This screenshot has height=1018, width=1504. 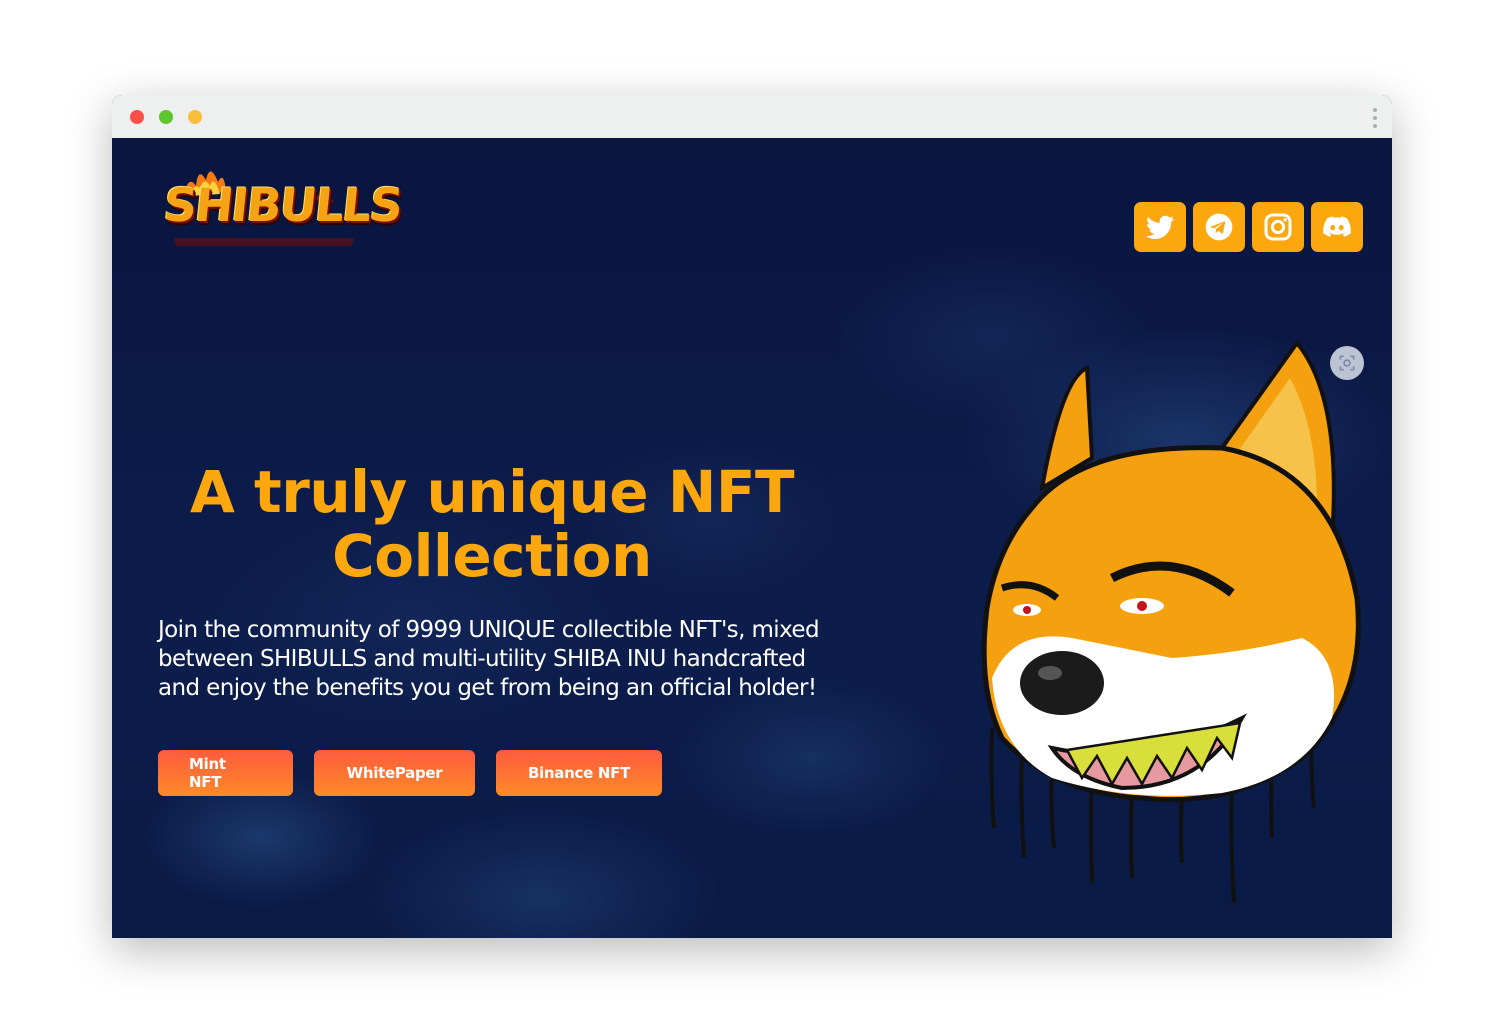 I want to click on more-options-icon, so click(x=1375, y=117).